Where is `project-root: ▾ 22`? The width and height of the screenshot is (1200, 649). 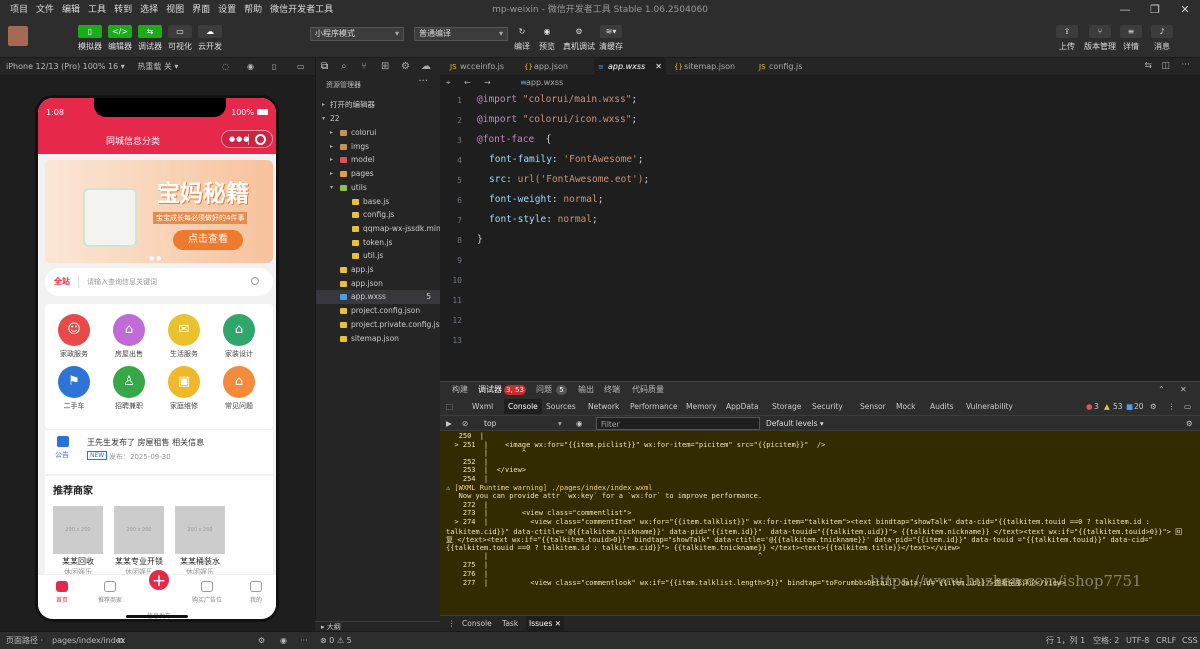
project-root: ▾ 22 is located at coordinates (378, 119).